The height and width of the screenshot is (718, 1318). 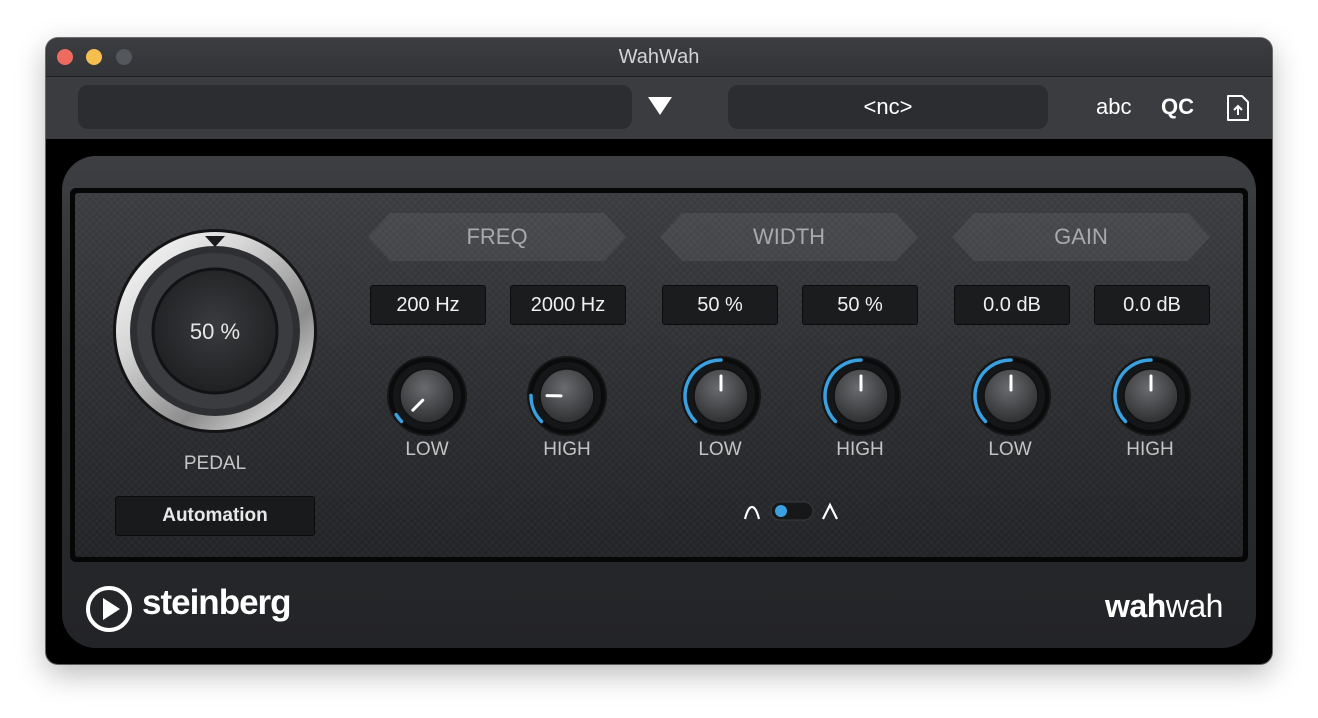 I want to click on pedal-knob: 50 %, so click(x=215, y=331).